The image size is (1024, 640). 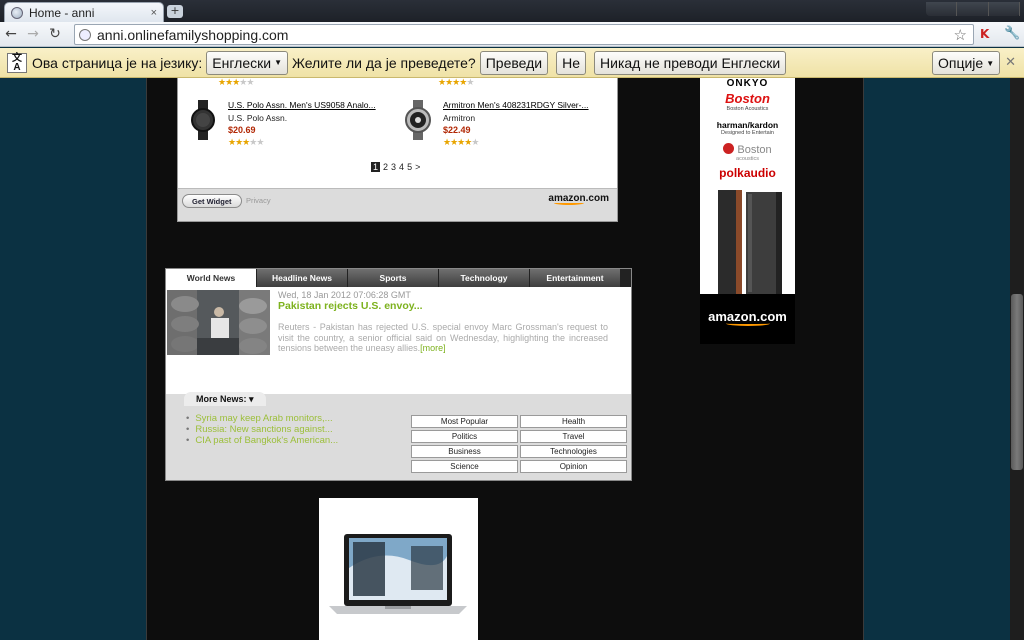 What do you see at coordinates (218, 322) in the screenshot?
I see `news-thumbnail` at bounding box center [218, 322].